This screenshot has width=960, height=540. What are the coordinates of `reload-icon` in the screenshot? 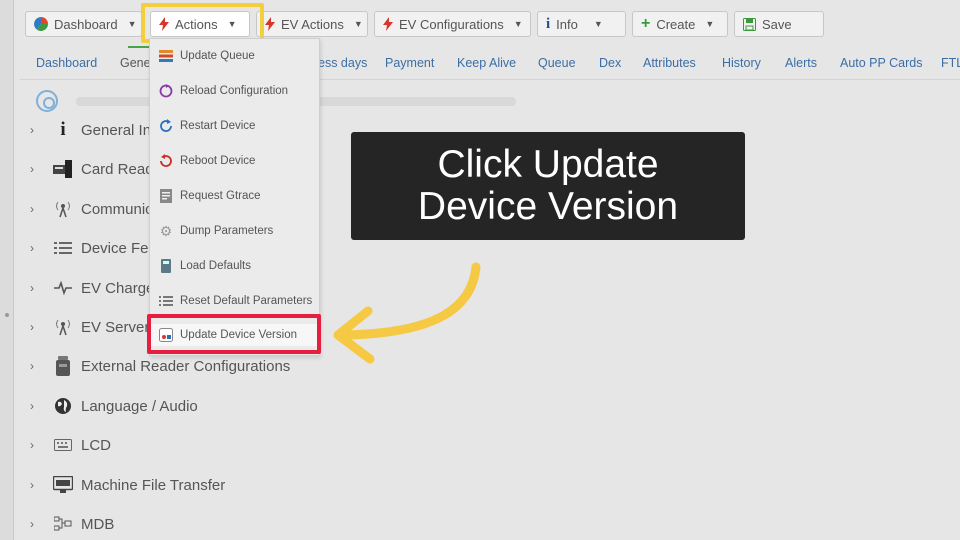 It's located at (166, 91).